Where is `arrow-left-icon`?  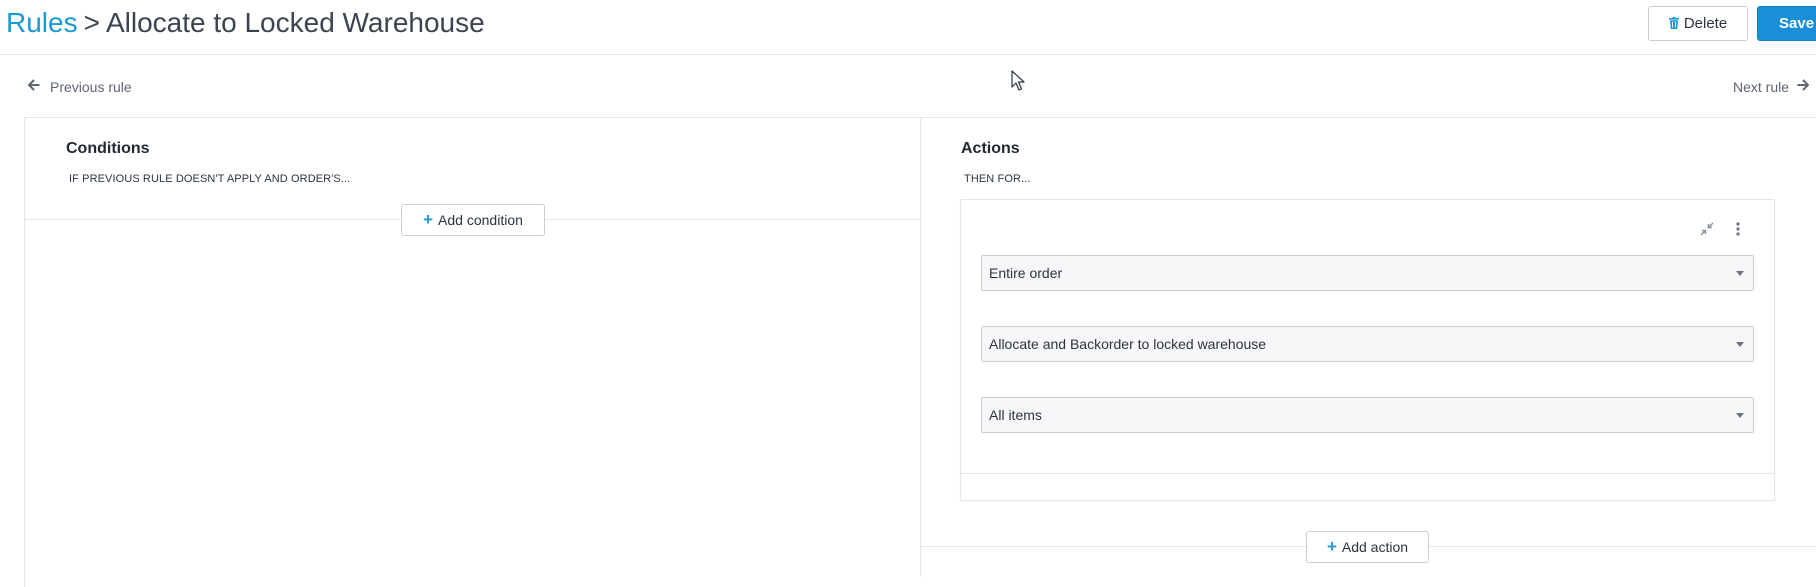
arrow-left-icon is located at coordinates (33, 86).